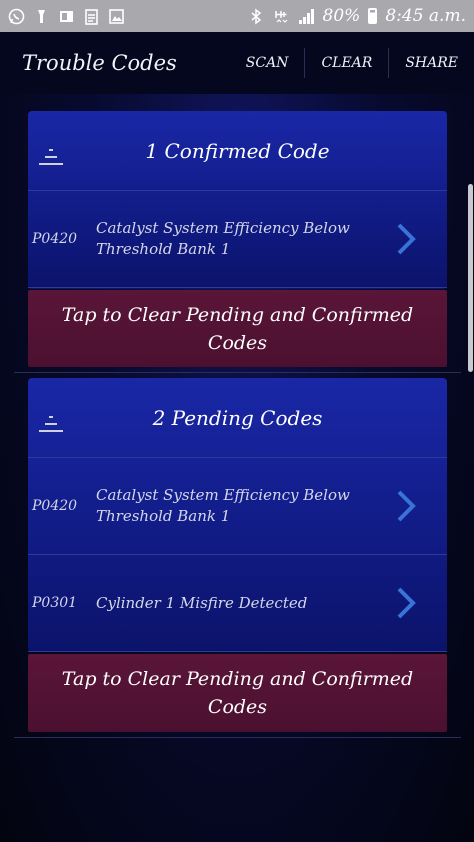  What do you see at coordinates (237, 16) in the screenshot?
I see `status-bar: 80% 8:45 a.m.` at bounding box center [237, 16].